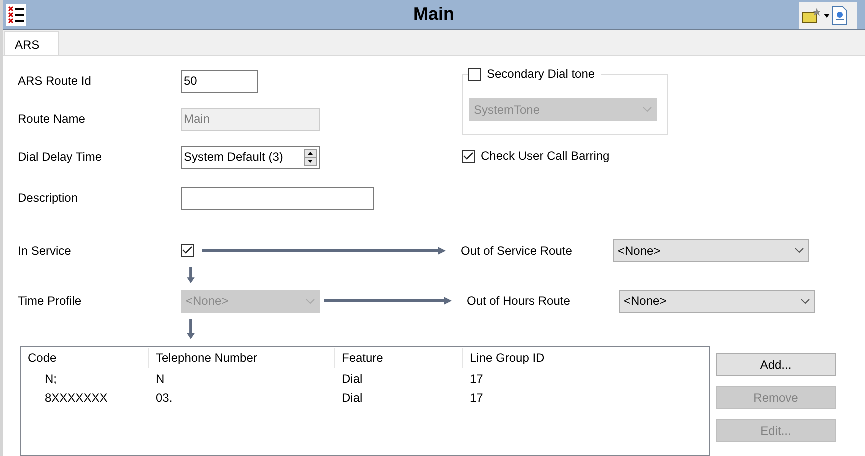 The image size is (865, 456). I want to click on field-label: Out of Hours Route, so click(519, 301).